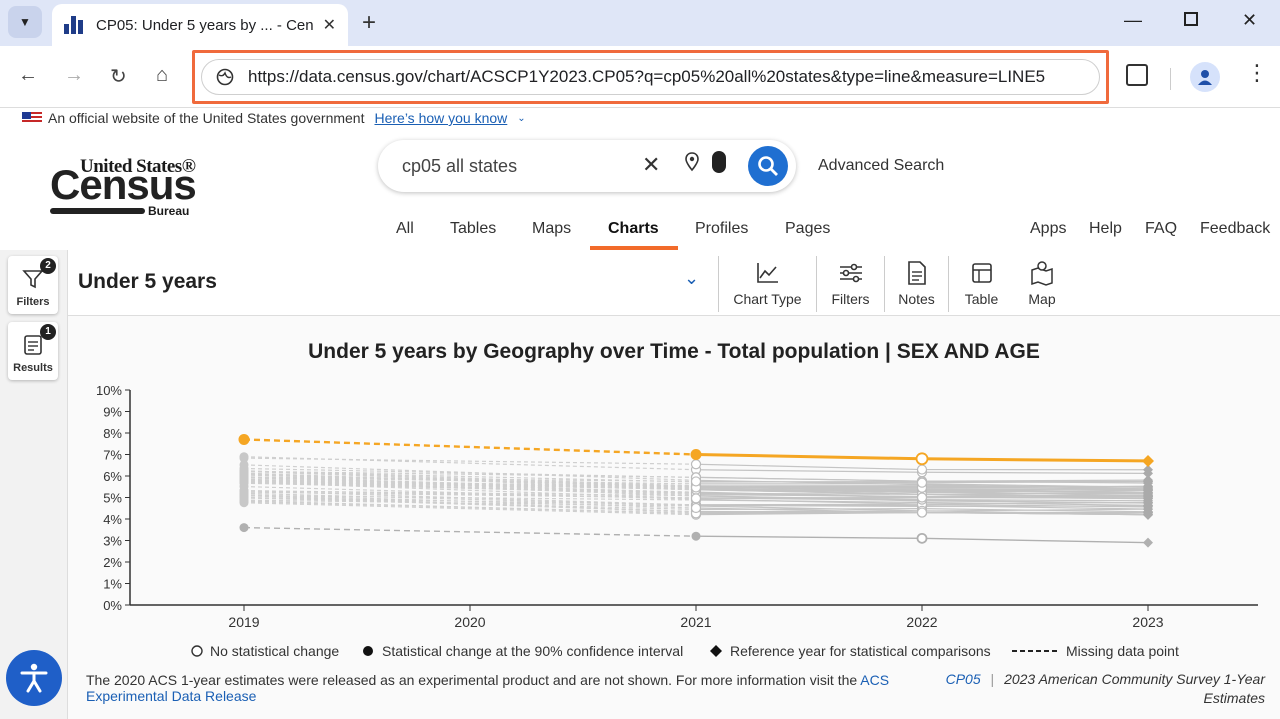 The width and height of the screenshot is (1280, 719). Describe the element at coordinates (33, 302) in the screenshot. I see `filters-side-label: Filters` at that location.